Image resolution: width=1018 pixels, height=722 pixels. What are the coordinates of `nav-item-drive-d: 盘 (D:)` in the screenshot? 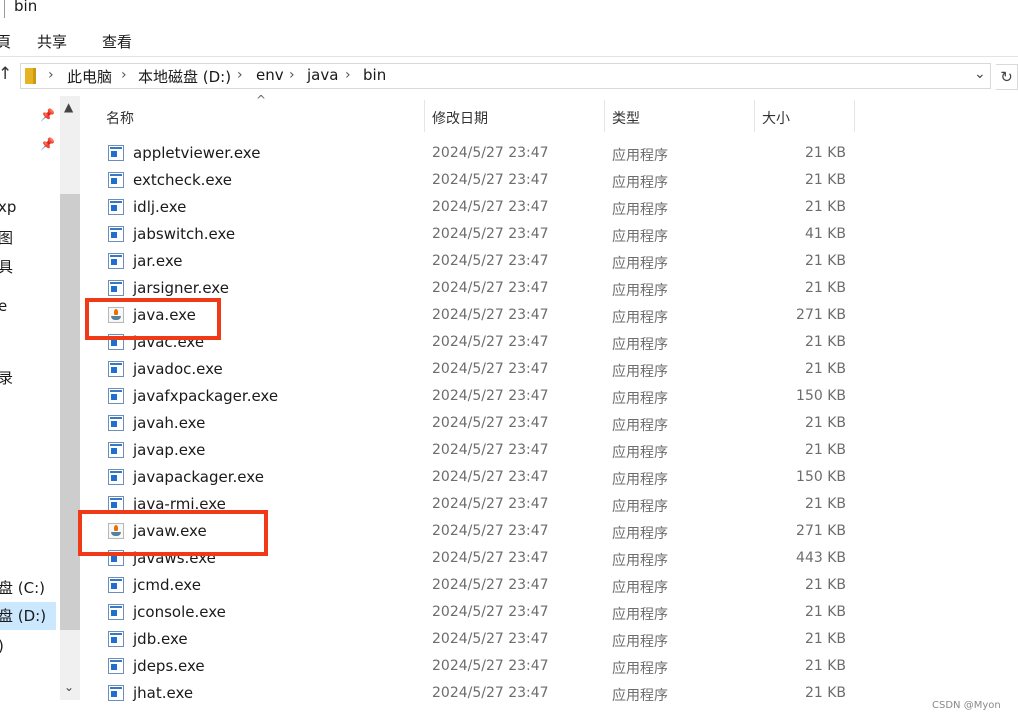 It's located at (28, 616).